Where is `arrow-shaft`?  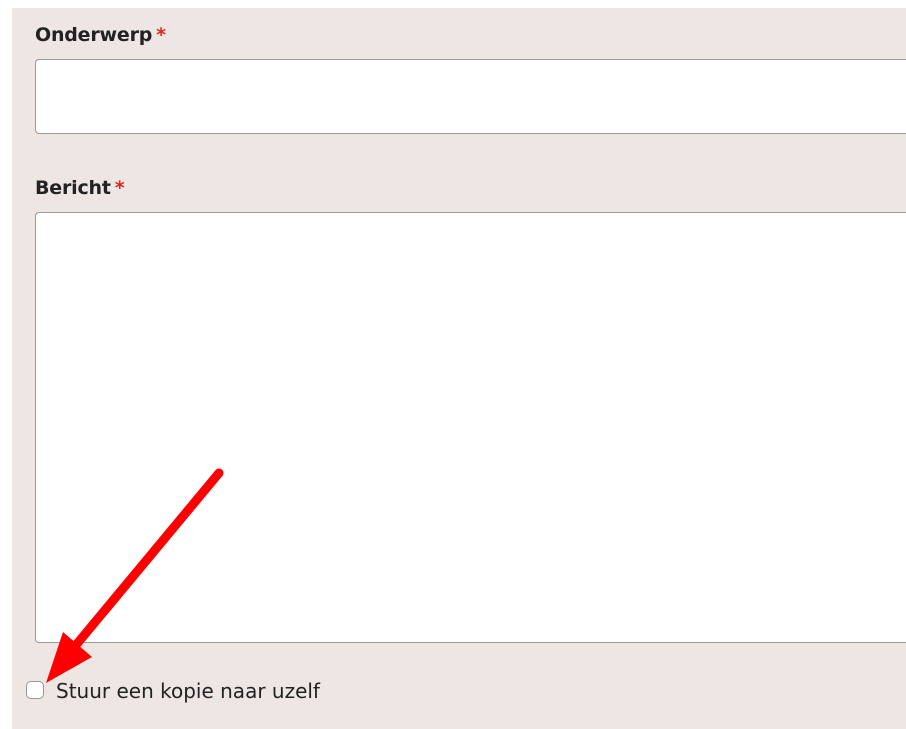
arrow-shaft is located at coordinates (147, 559).